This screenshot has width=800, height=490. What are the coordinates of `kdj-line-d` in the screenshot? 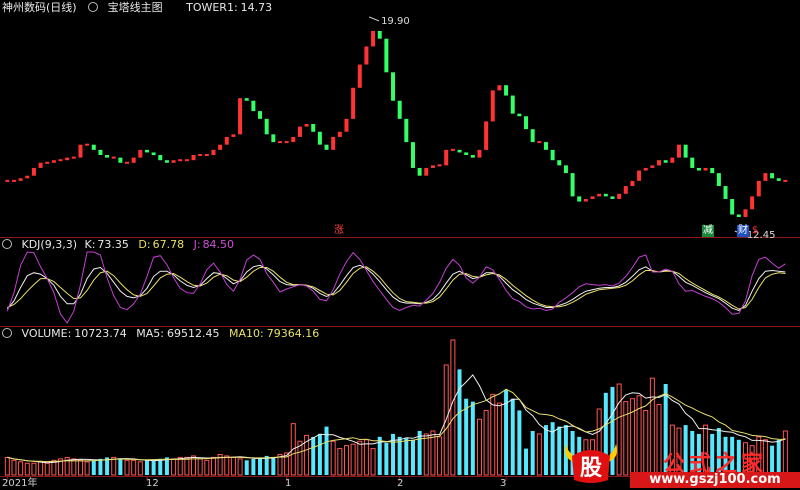 It's located at (396, 288).